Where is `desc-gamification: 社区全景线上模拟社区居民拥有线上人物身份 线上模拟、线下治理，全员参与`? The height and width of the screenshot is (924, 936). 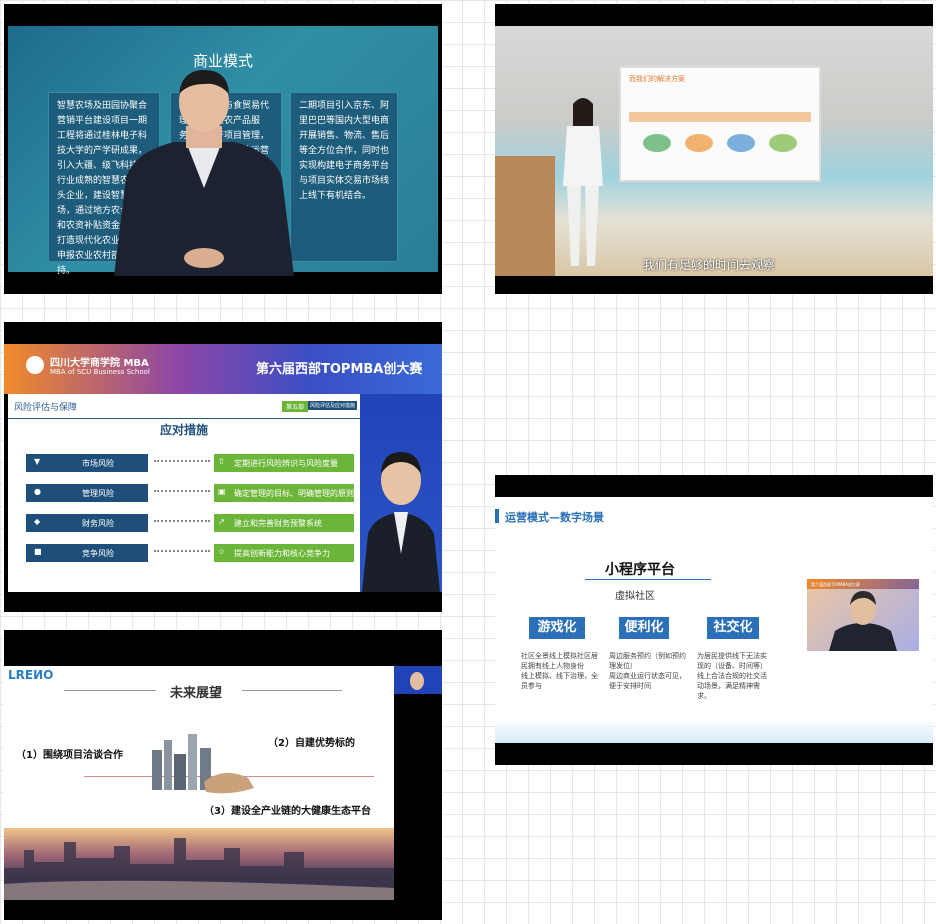 desc-gamification: 社区全景线上模拟社区居民拥有线上人物身份 线上模拟、线下治理，全员参与 is located at coordinates (559, 671).